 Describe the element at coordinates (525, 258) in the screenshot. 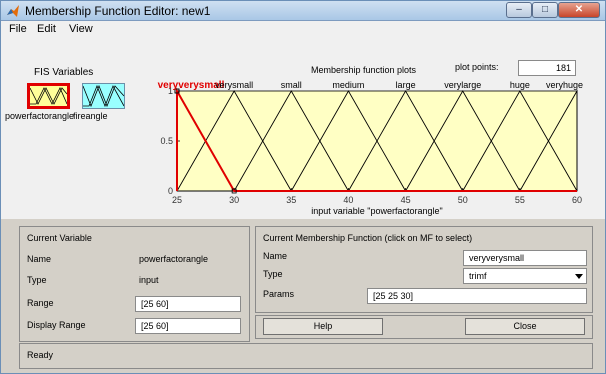

I see `mf-name-input: veryverysmall` at that location.